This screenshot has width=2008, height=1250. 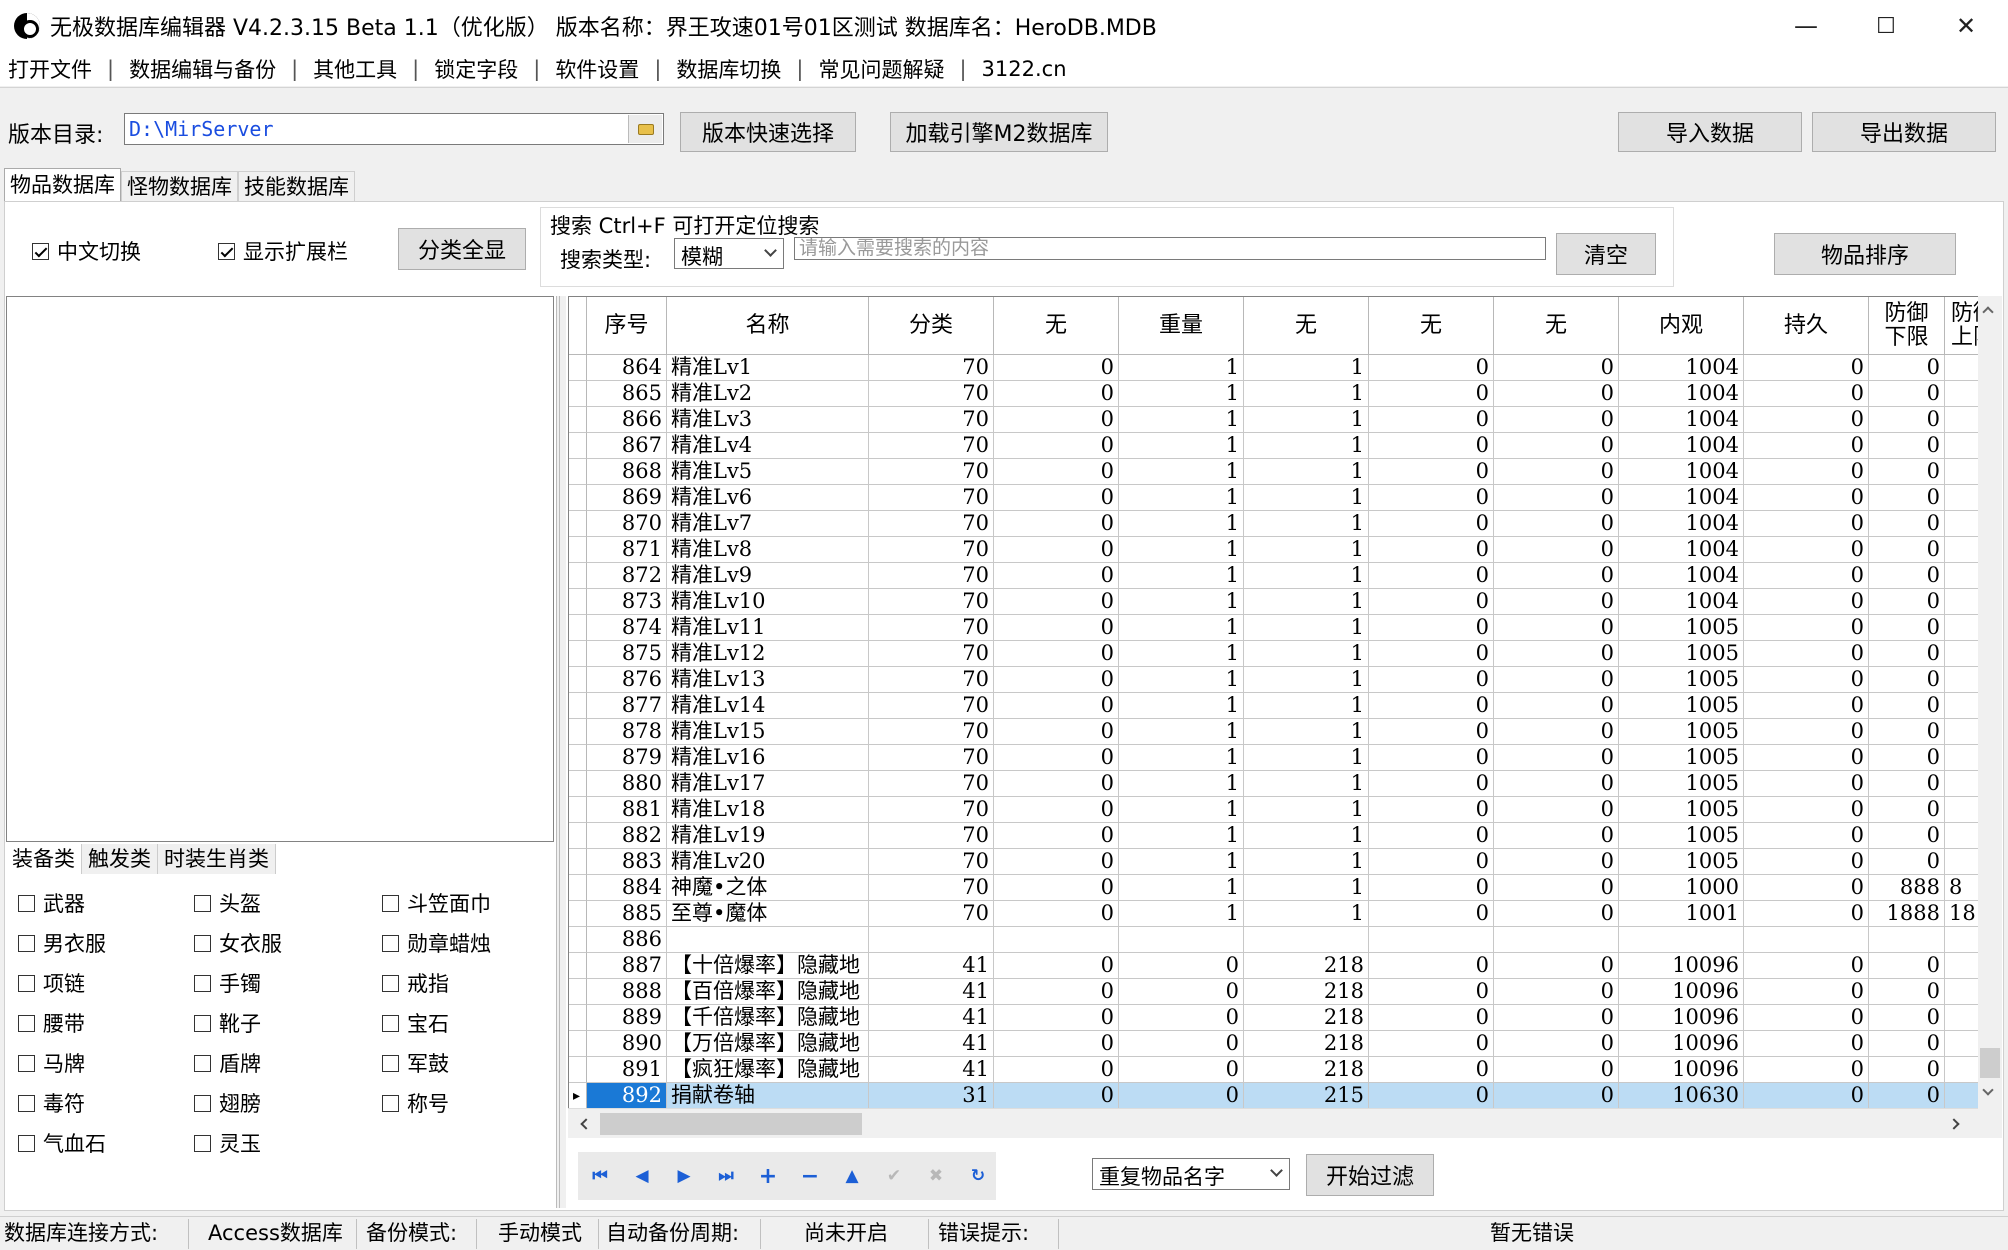 What do you see at coordinates (768, 1070) in the screenshot?
I see `table-cell: 【疯狂爆率】隐藏地` at bounding box center [768, 1070].